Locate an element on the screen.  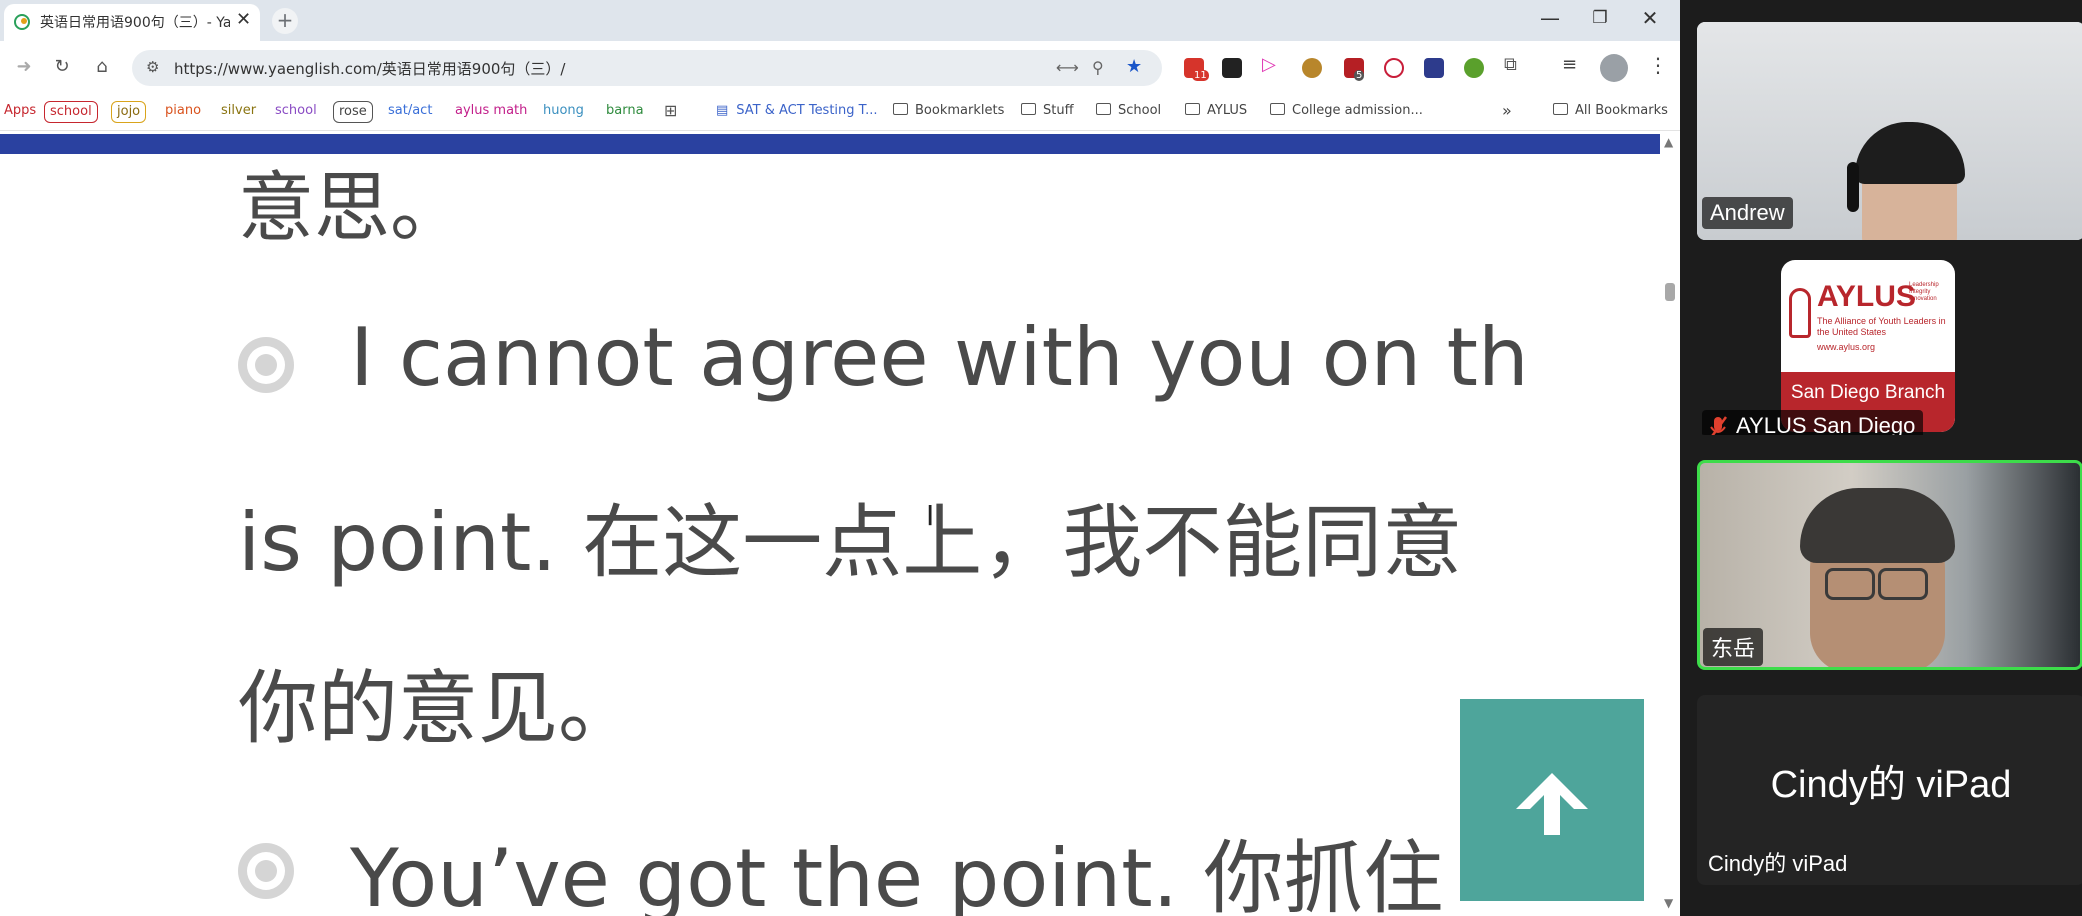
scrollbar-thumb is located at coordinates (1670, 292).